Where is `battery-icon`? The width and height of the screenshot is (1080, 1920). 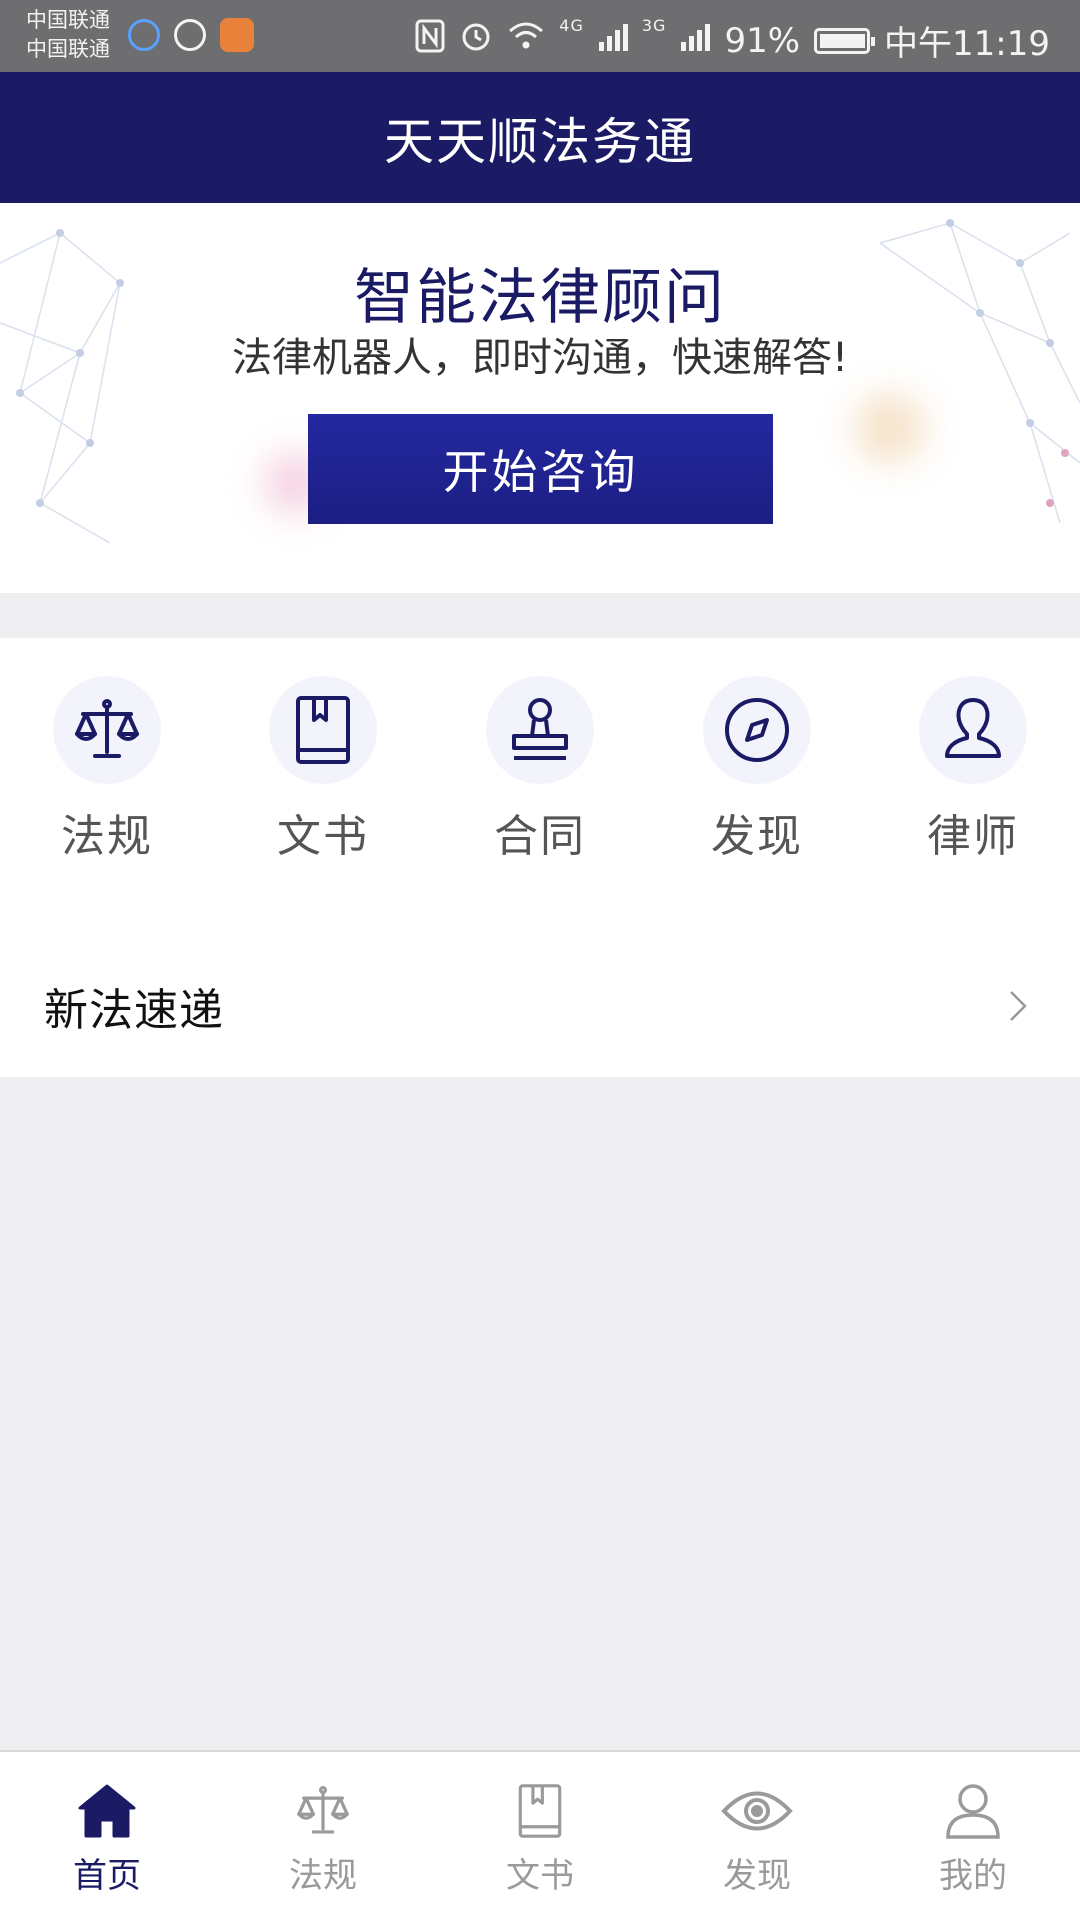 battery-icon is located at coordinates (845, 40).